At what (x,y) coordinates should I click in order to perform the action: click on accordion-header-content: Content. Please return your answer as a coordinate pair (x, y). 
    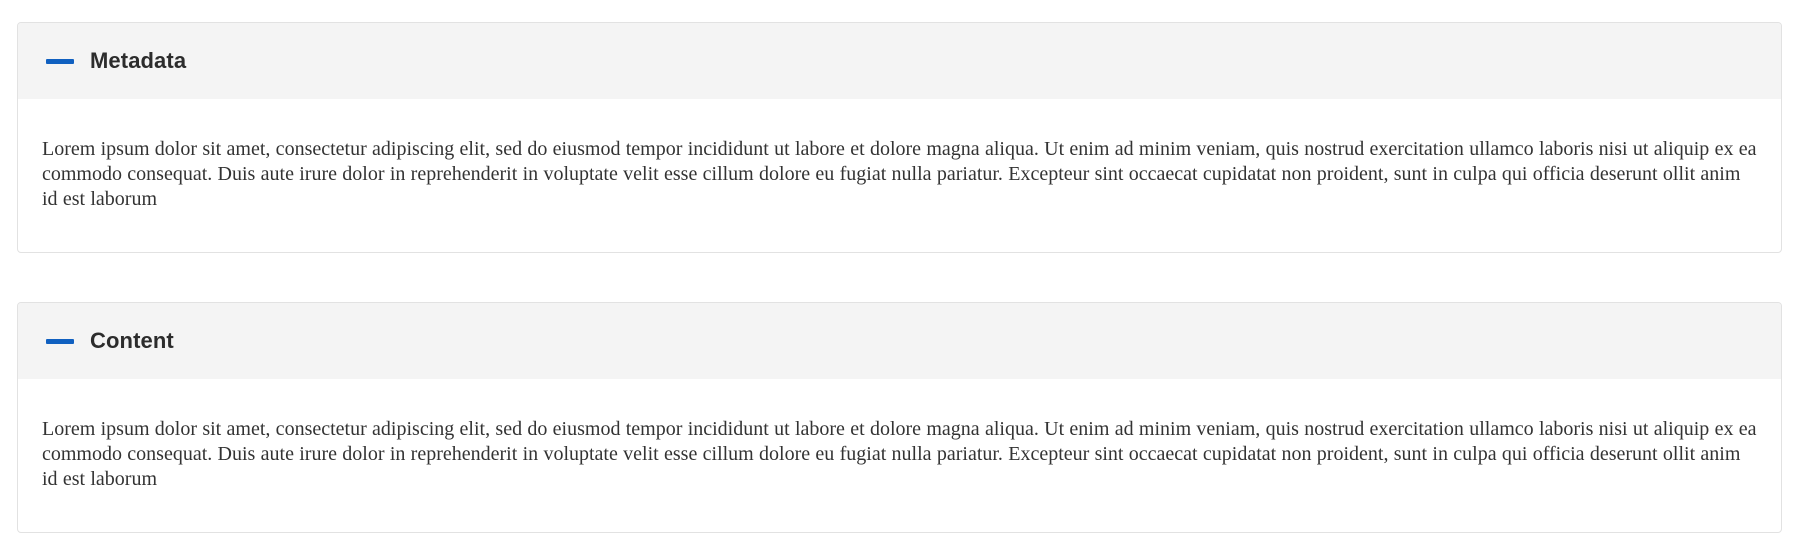
    Looking at the image, I should click on (899, 341).